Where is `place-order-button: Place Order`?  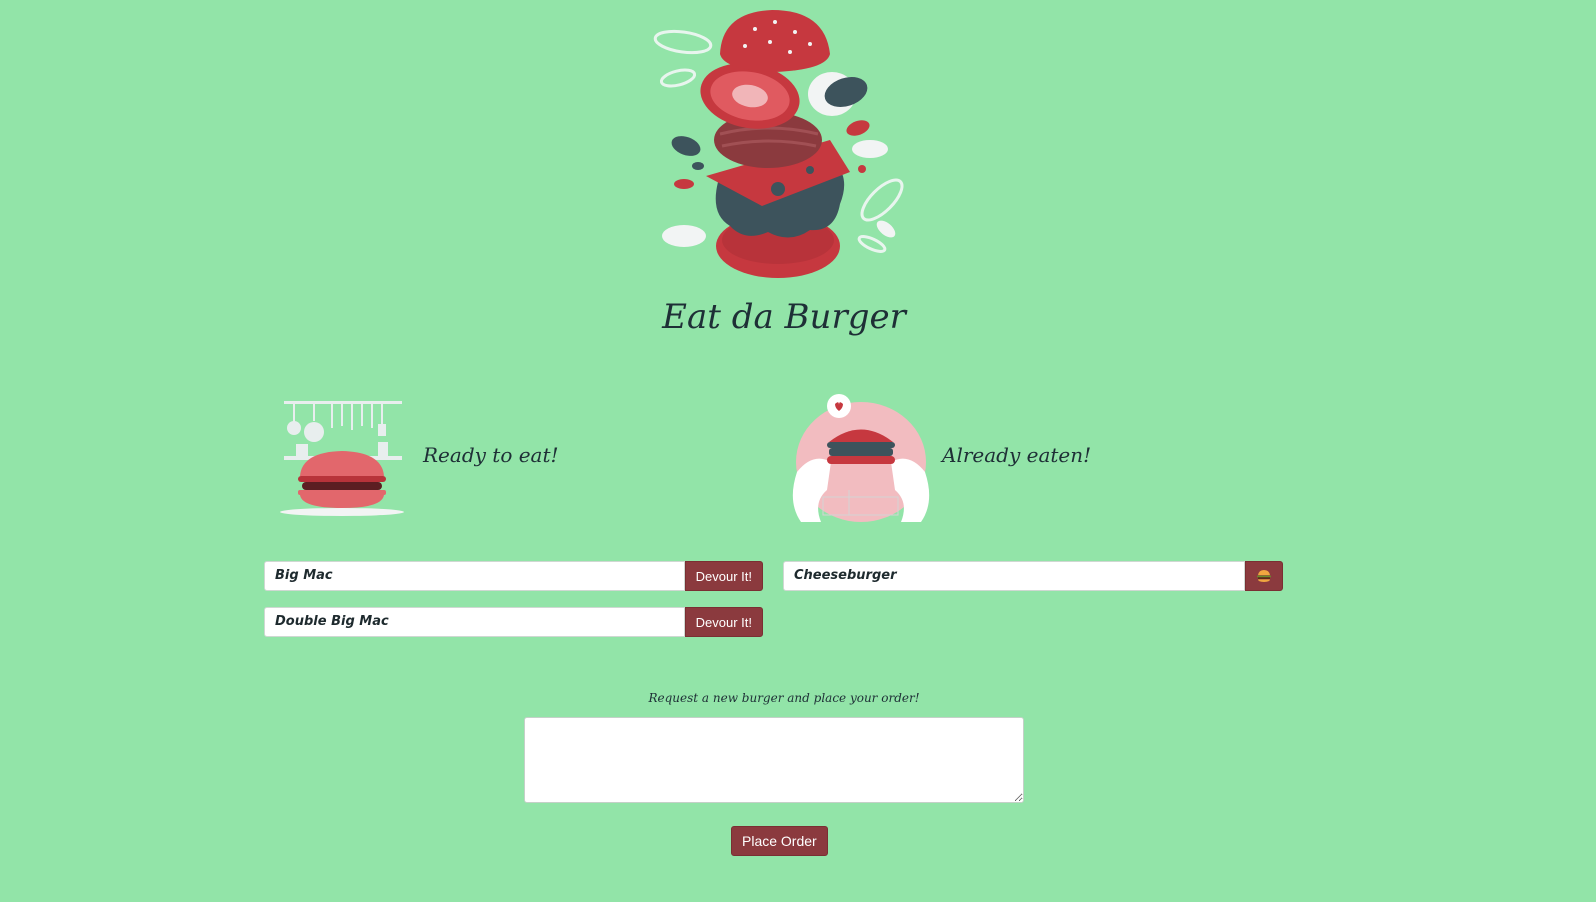
place-order-button: Place Order is located at coordinates (779, 841).